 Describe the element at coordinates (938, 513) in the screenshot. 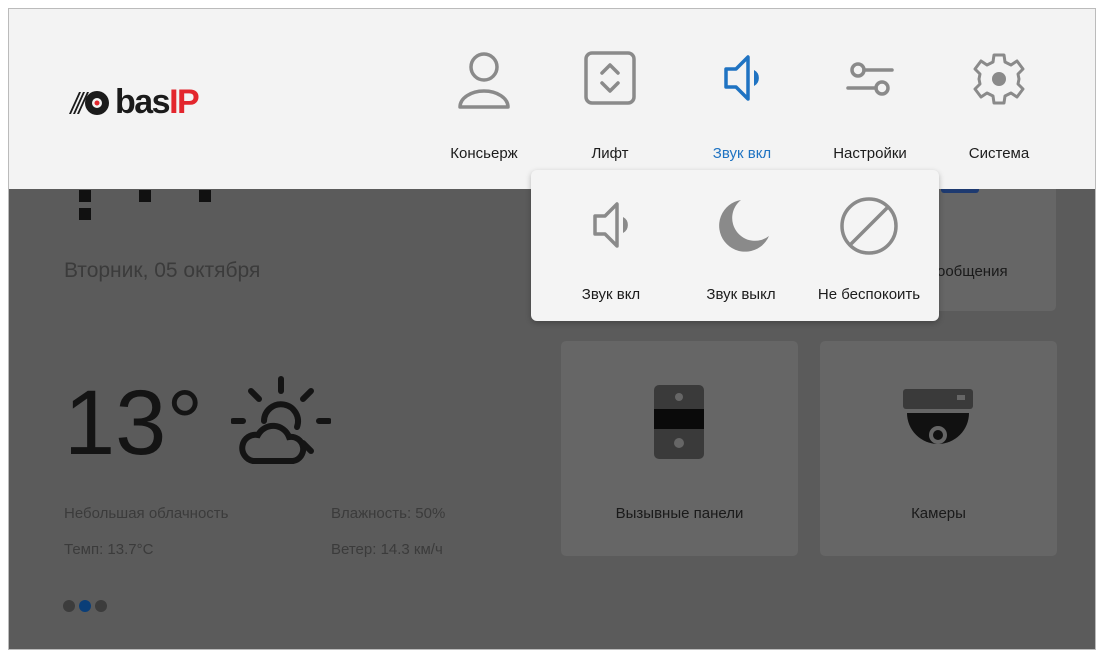

I see `tile-cameras-label: Камеры` at that location.